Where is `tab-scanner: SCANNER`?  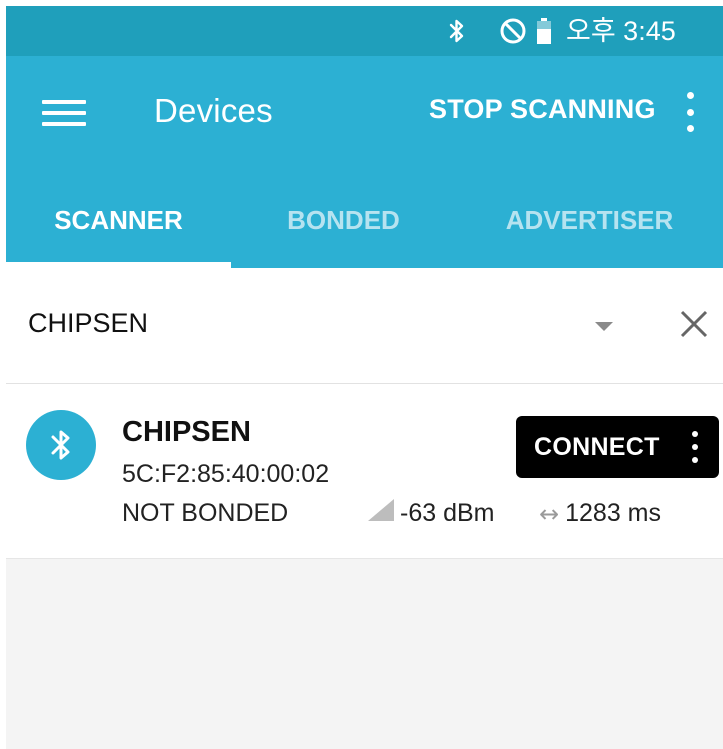
tab-scanner: SCANNER is located at coordinates (118, 220).